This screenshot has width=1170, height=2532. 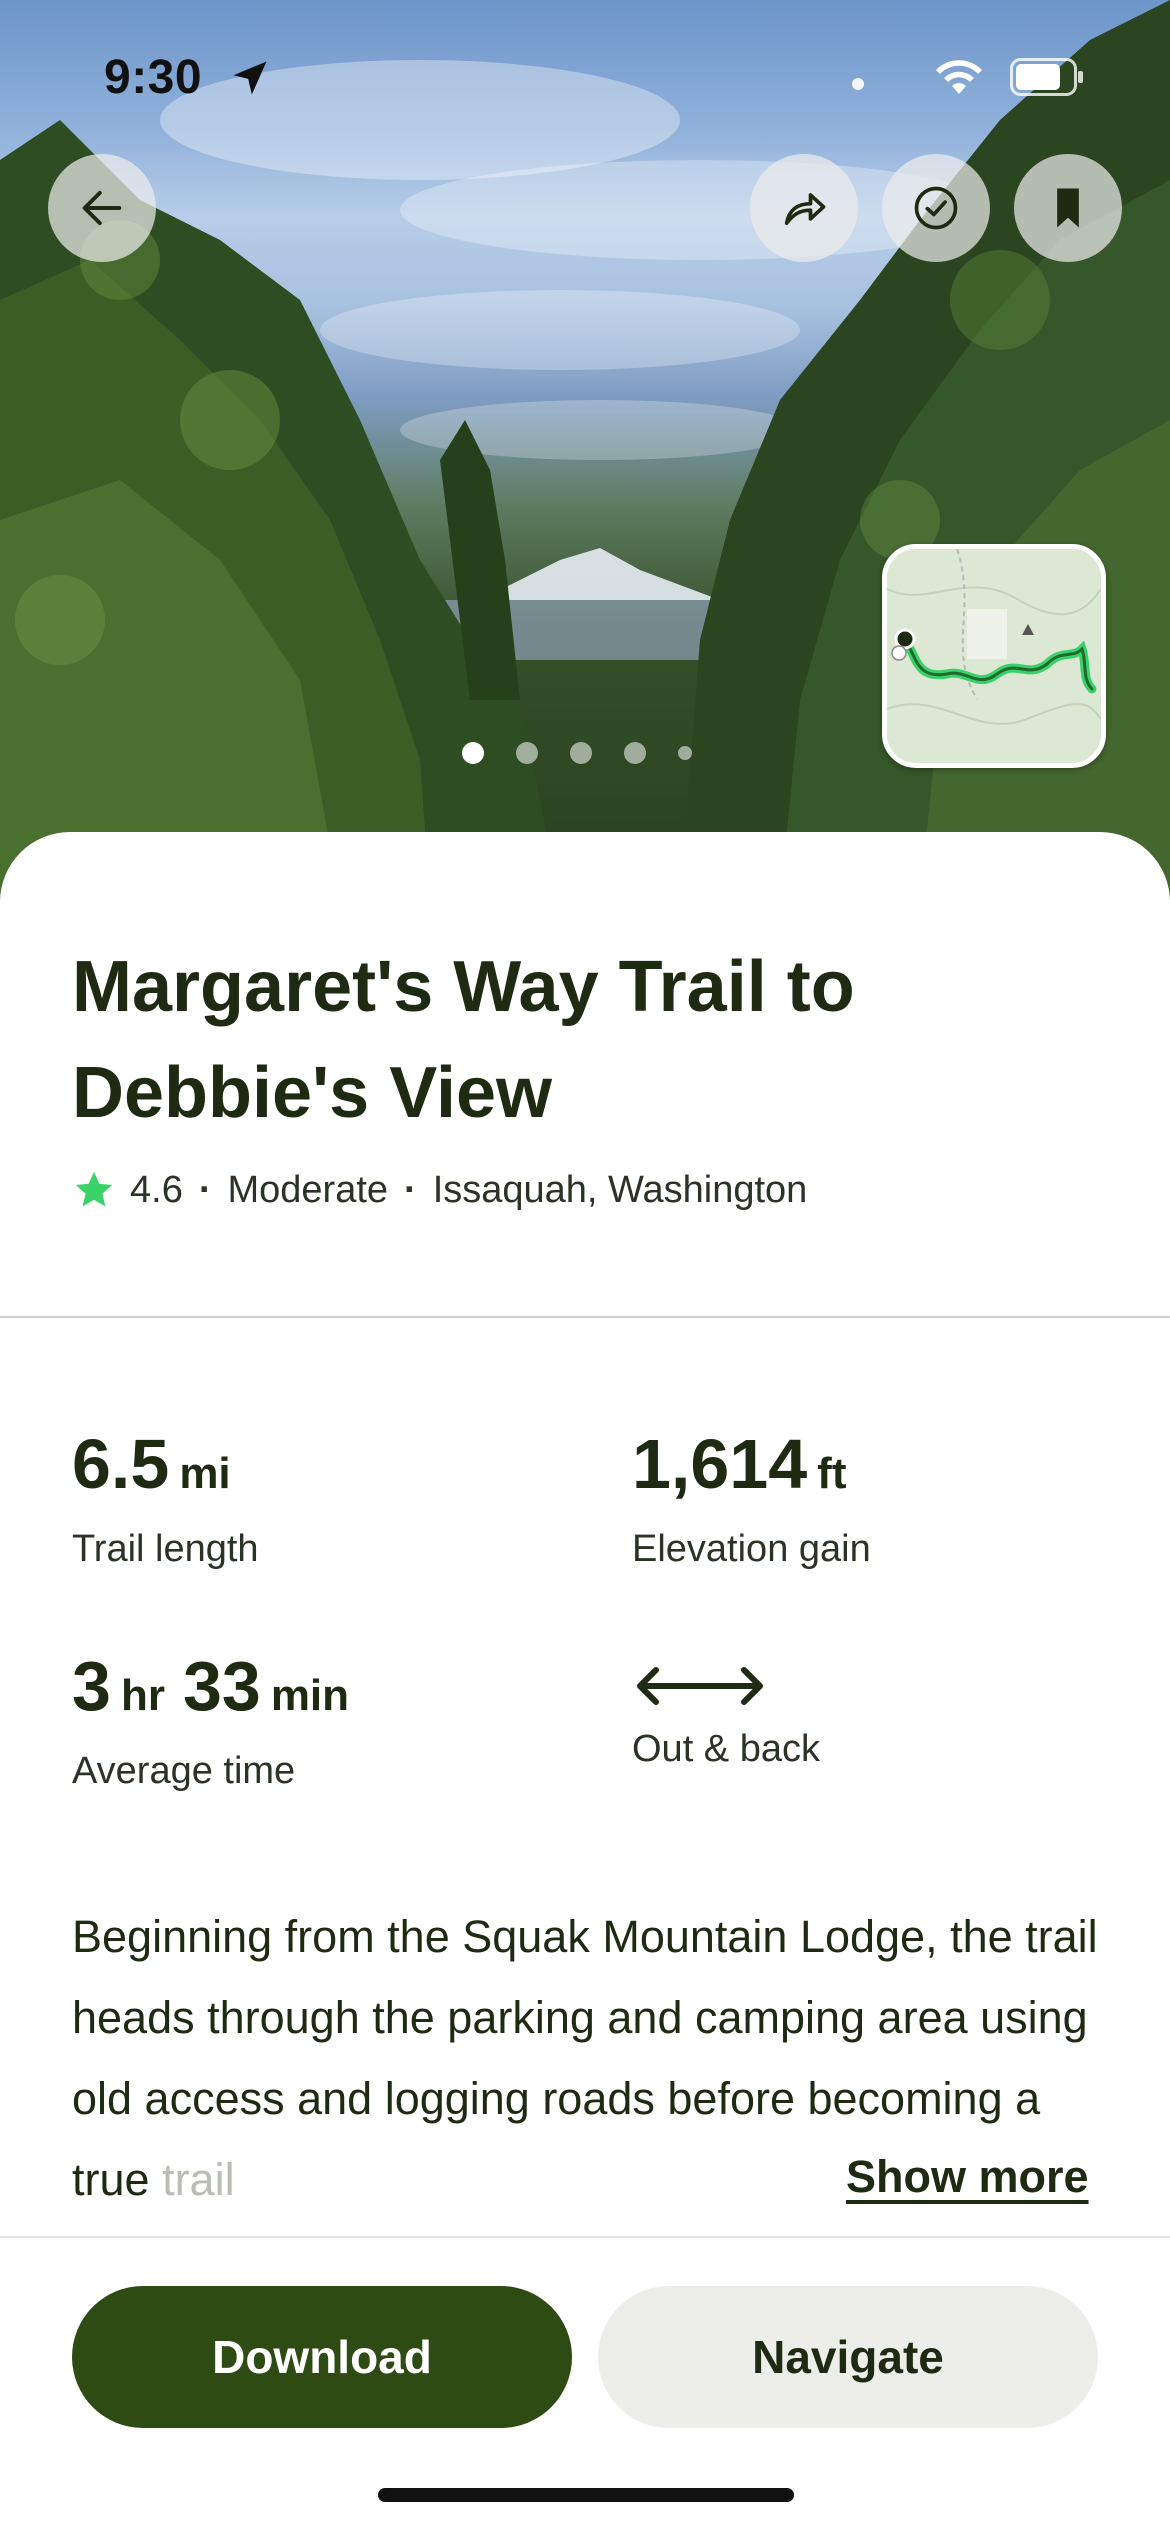 I want to click on download-button: Download, so click(x=322, y=2357).